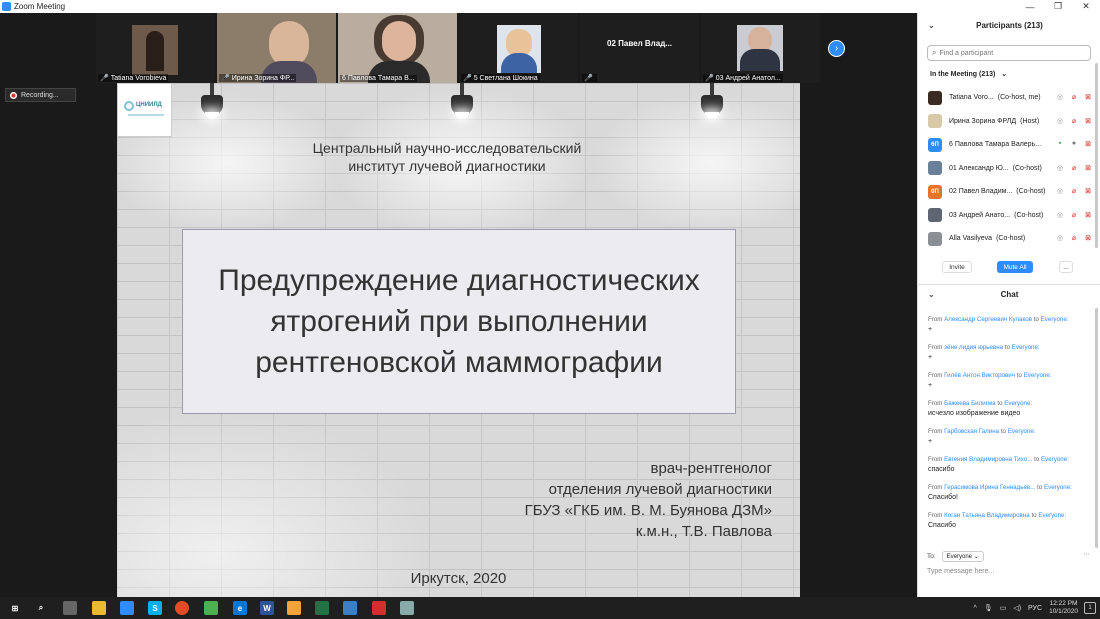  Describe the element at coordinates (1017, 608) in the screenshot. I see `volume-icon: ◁)` at that location.